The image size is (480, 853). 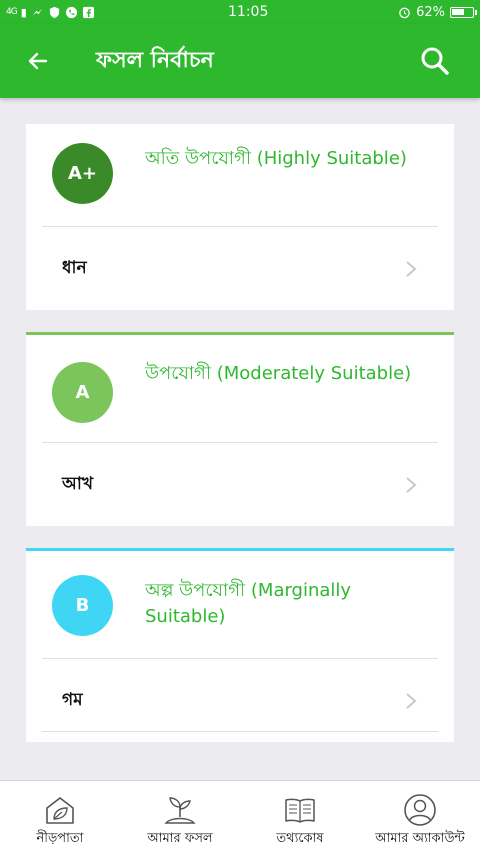 I want to click on battery-icon, so click(x=463, y=12).